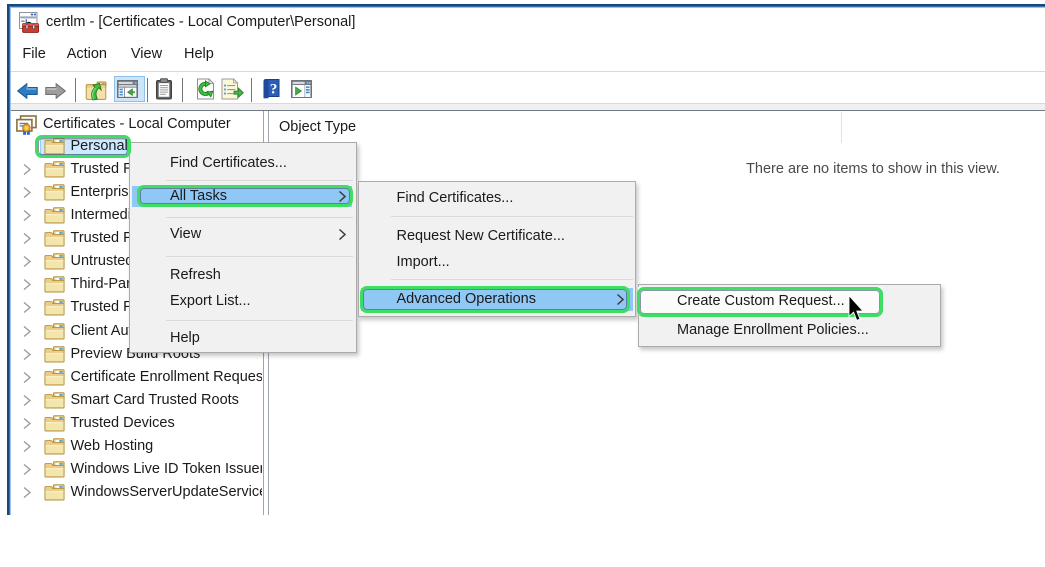 The width and height of the screenshot is (1045, 567). I want to click on menubar-item-file: File, so click(33, 55).